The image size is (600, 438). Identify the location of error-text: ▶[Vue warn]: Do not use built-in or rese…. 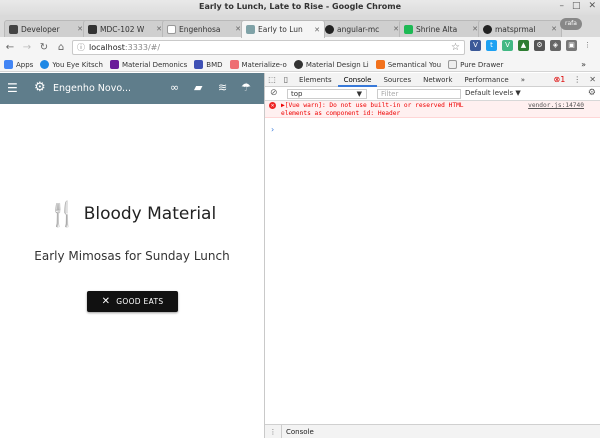
(372, 109).